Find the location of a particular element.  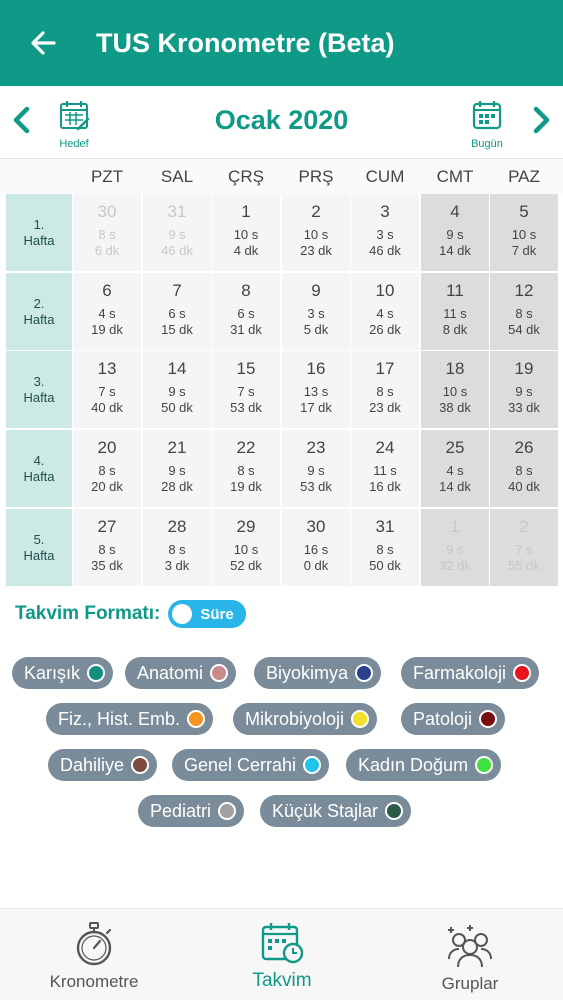

day-cell: 10 4 s 26 dk is located at coordinates (385, 311).